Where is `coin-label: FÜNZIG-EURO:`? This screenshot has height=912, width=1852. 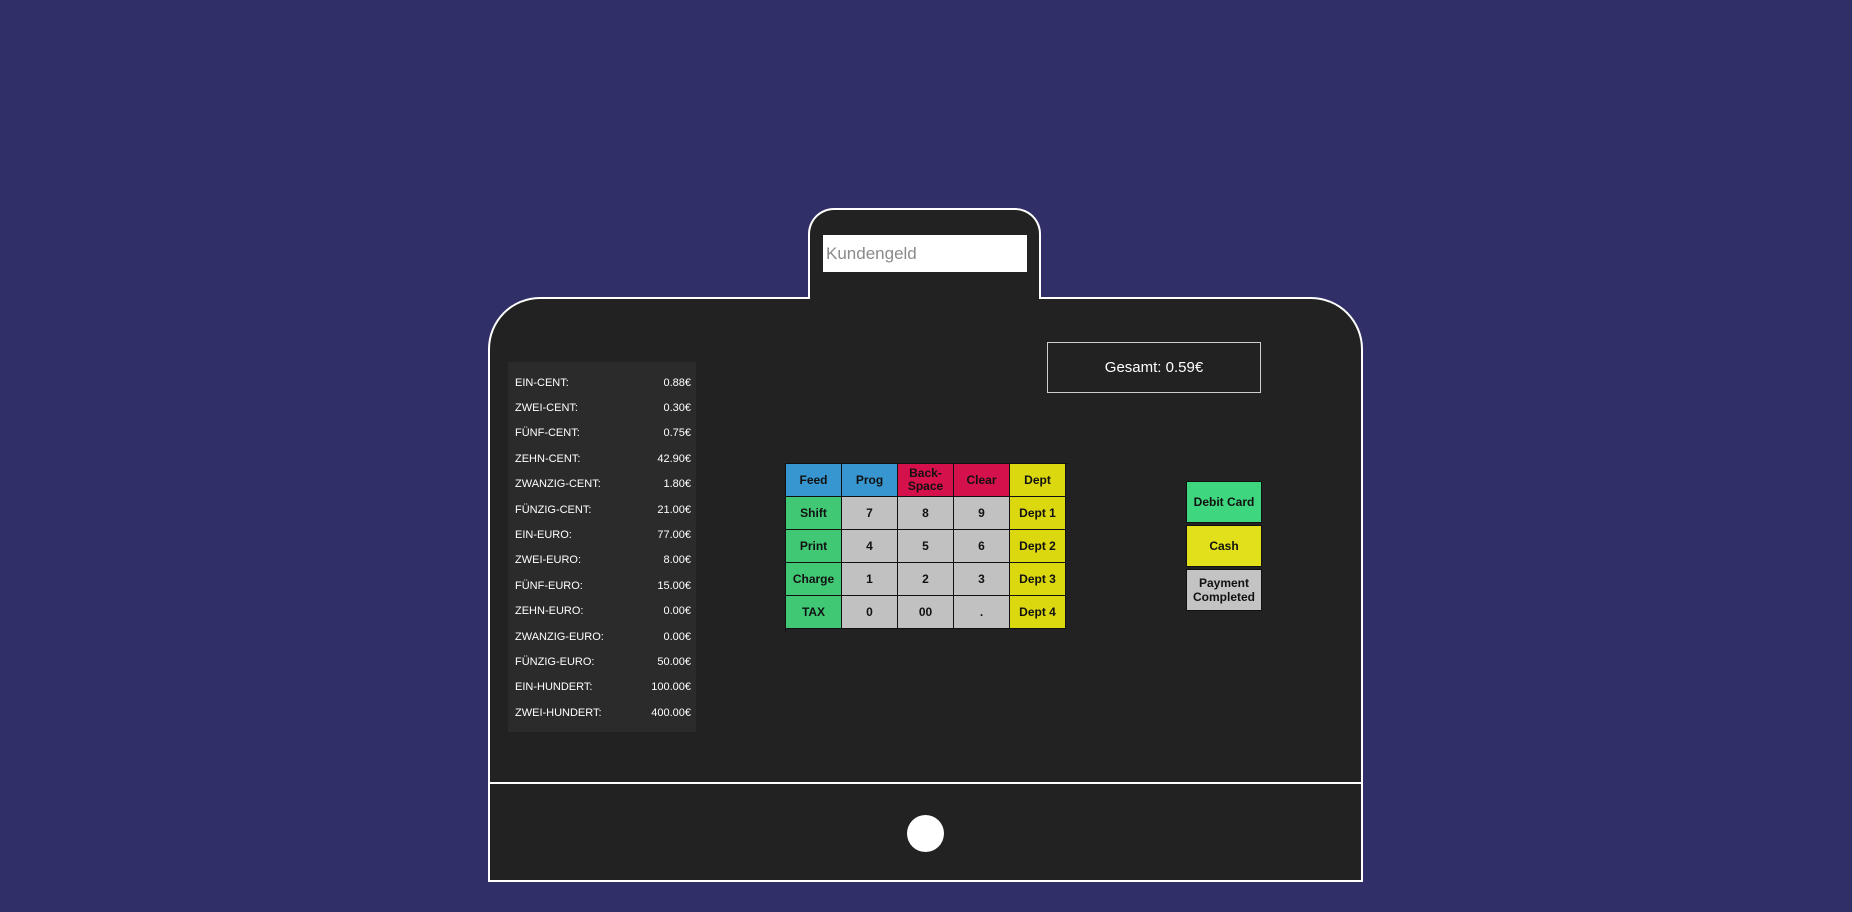 coin-label: FÜNZIG-EURO: is located at coordinates (555, 661).